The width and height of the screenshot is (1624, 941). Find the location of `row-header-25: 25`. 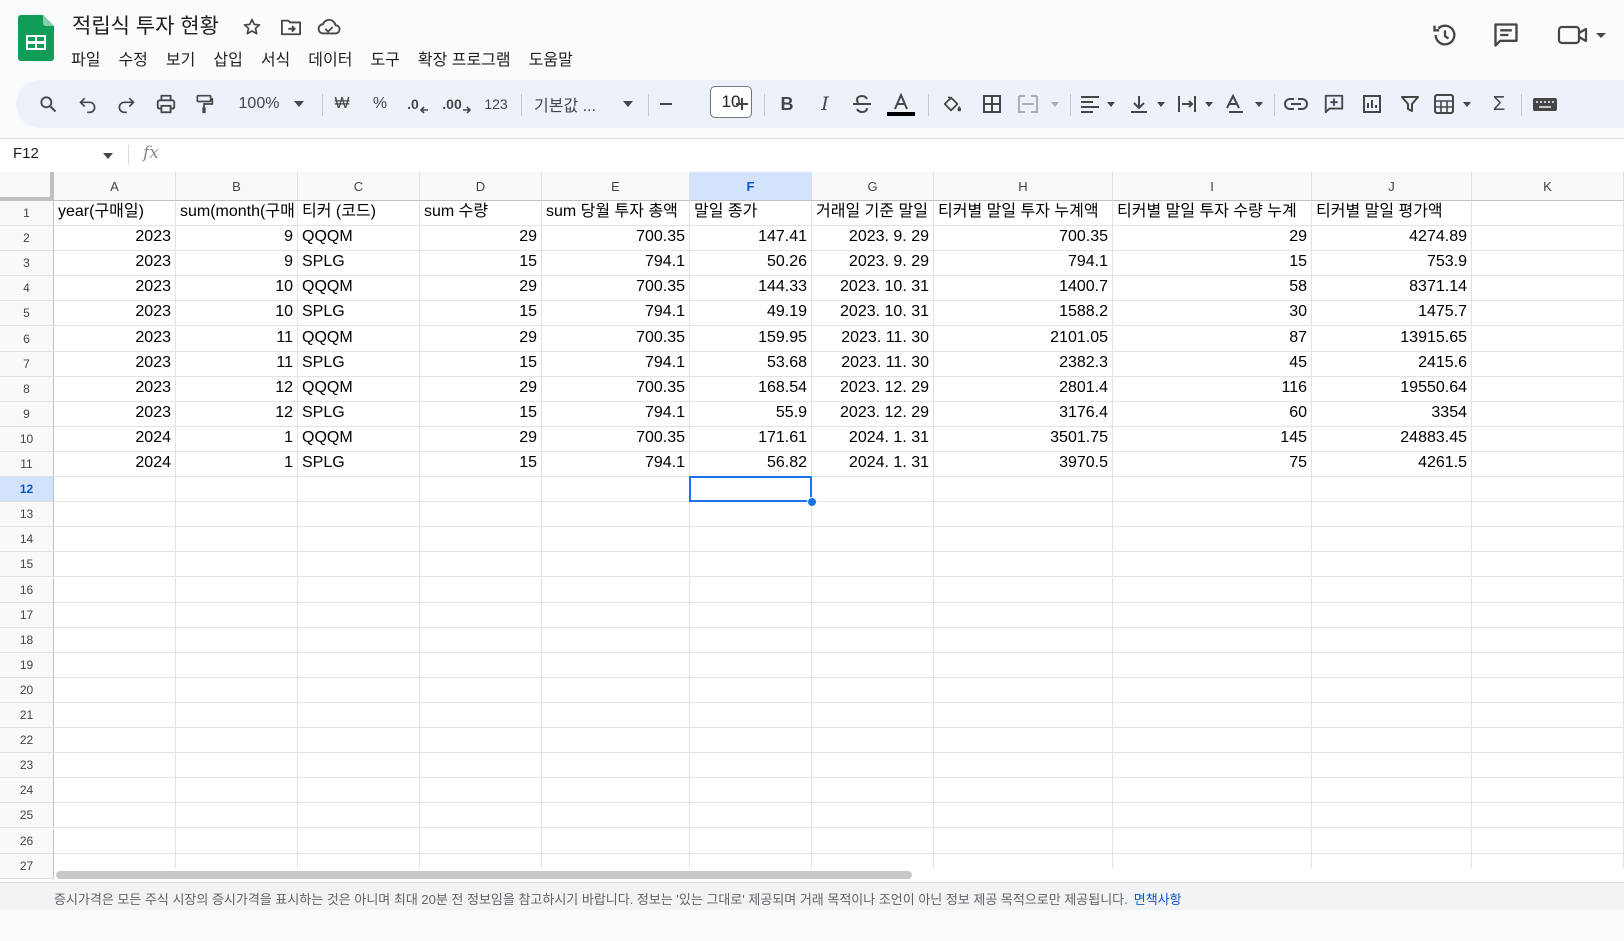

row-header-25: 25 is located at coordinates (27, 816).